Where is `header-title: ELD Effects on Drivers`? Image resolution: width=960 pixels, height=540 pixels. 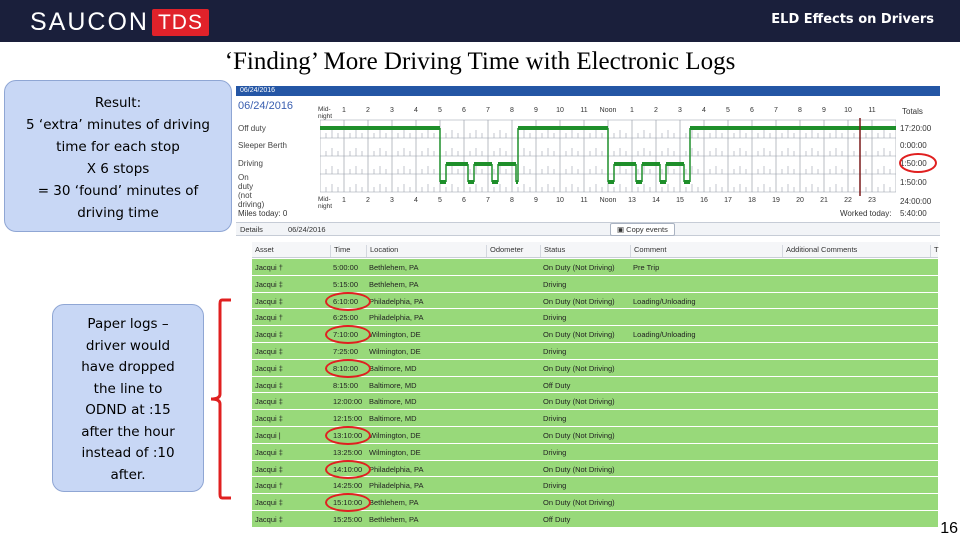 header-title: ELD Effects on Drivers is located at coordinates (852, 19).